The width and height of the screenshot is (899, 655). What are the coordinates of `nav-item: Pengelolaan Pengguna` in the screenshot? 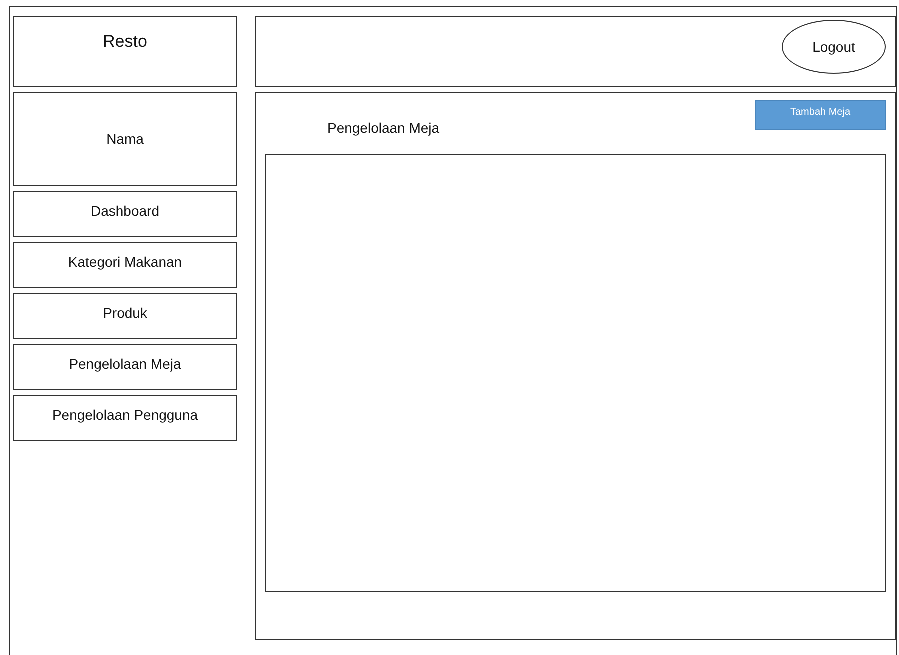 It's located at (125, 418).